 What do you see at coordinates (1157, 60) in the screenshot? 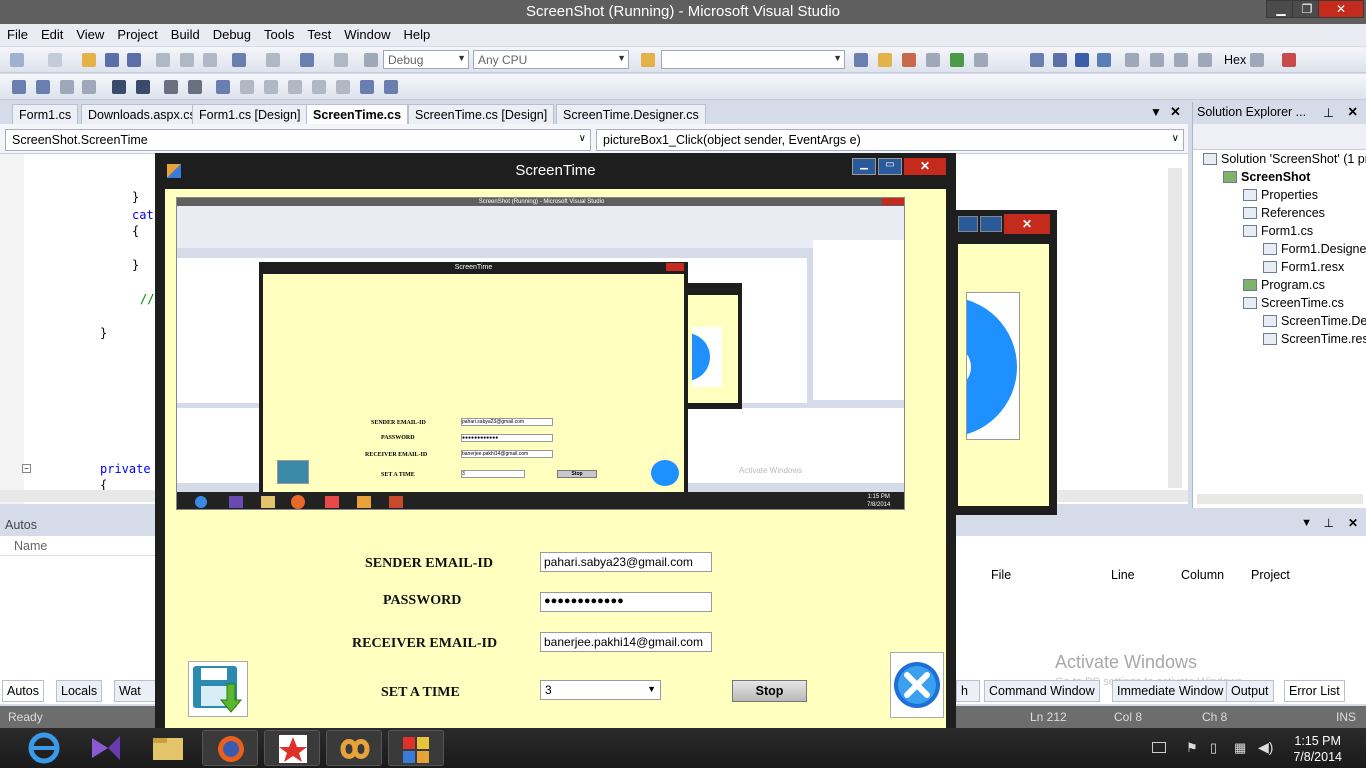
I see `step-into-icon` at bounding box center [1157, 60].